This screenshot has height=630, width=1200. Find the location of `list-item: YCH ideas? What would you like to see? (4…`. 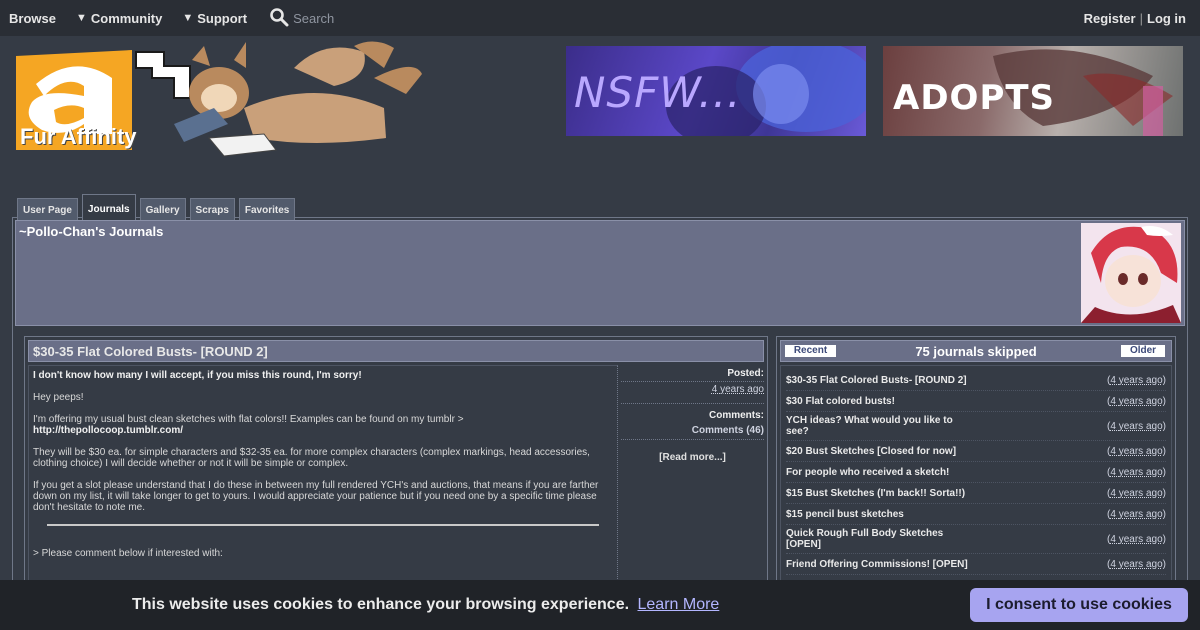

list-item: YCH ideas? What would you like to see? (4… is located at coordinates (976, 426).